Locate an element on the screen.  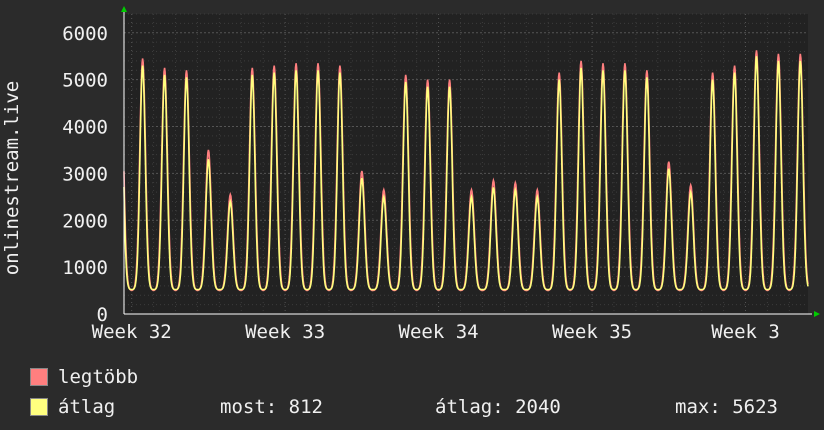
x-tick-label: Week 34 is located at coordinates (439, 332).